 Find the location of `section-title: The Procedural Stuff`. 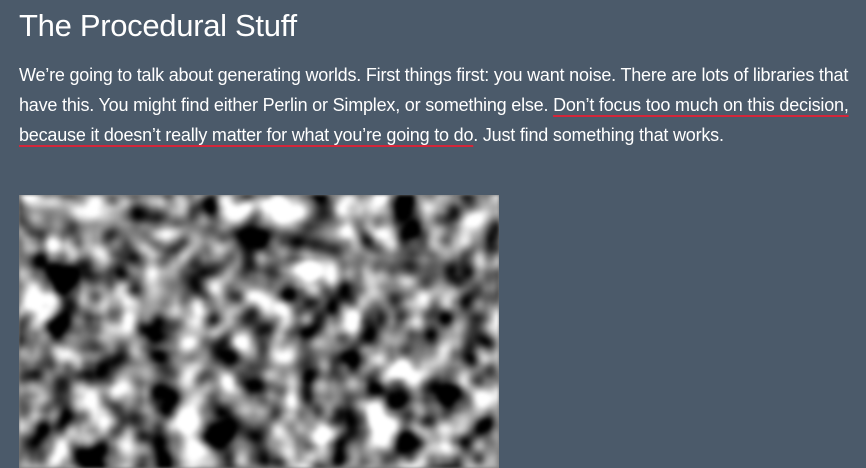

section-title: The Procedural Stuff is located at coordinates (158, 25).